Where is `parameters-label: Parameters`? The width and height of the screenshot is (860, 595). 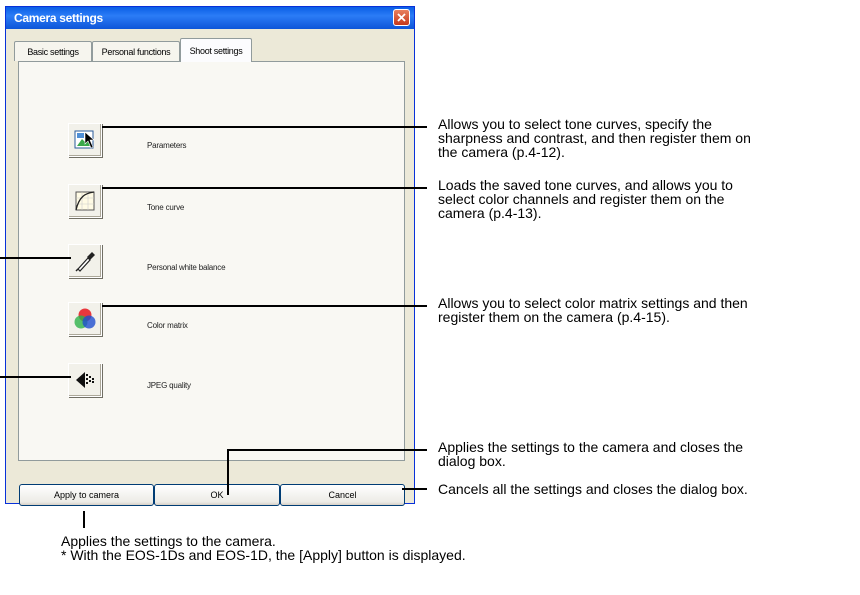 parameters-label: Parameters is located at coordinates (167, 145).